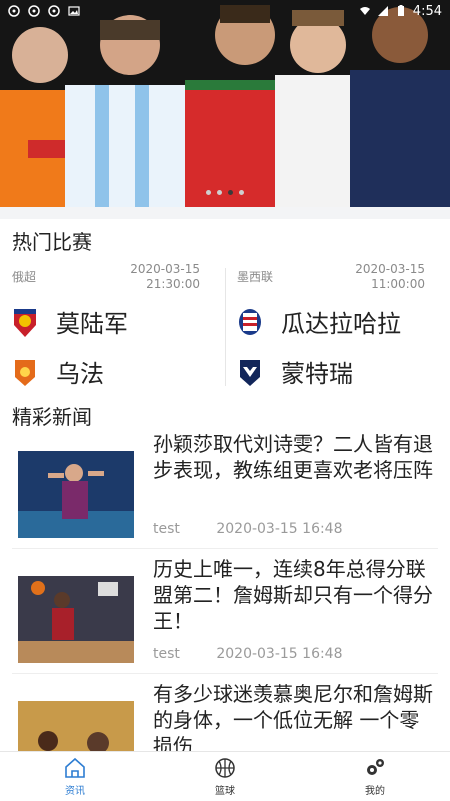 The image size is (450, 801). I want to click on bottom-tab-bar: 资讯 篮球 我的, so click(225, 776).